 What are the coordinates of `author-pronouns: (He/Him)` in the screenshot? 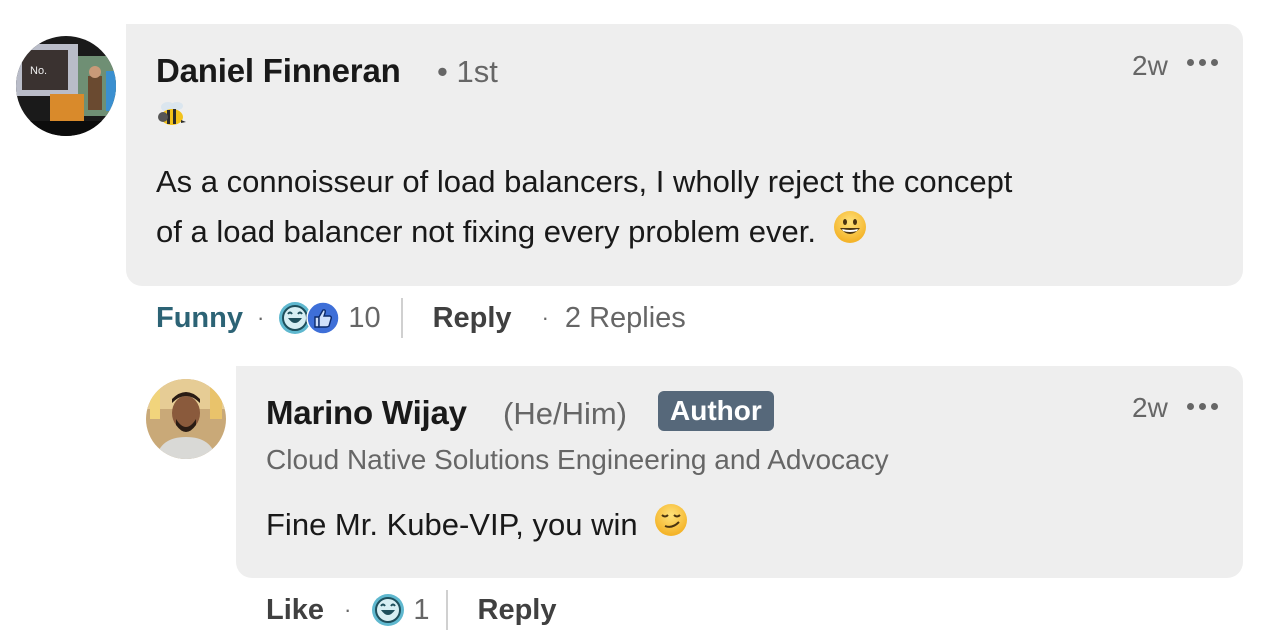 It's located at (565, 413).